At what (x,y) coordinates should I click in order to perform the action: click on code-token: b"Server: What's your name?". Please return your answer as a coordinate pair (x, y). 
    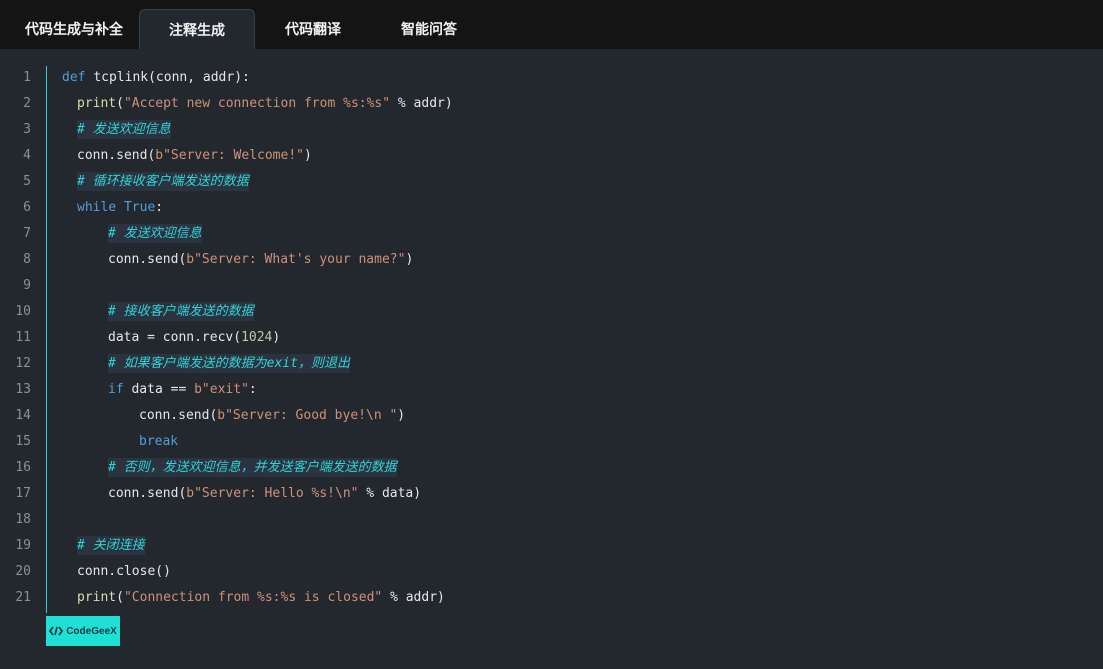
    Looking at the image, I should click on (296, 259).